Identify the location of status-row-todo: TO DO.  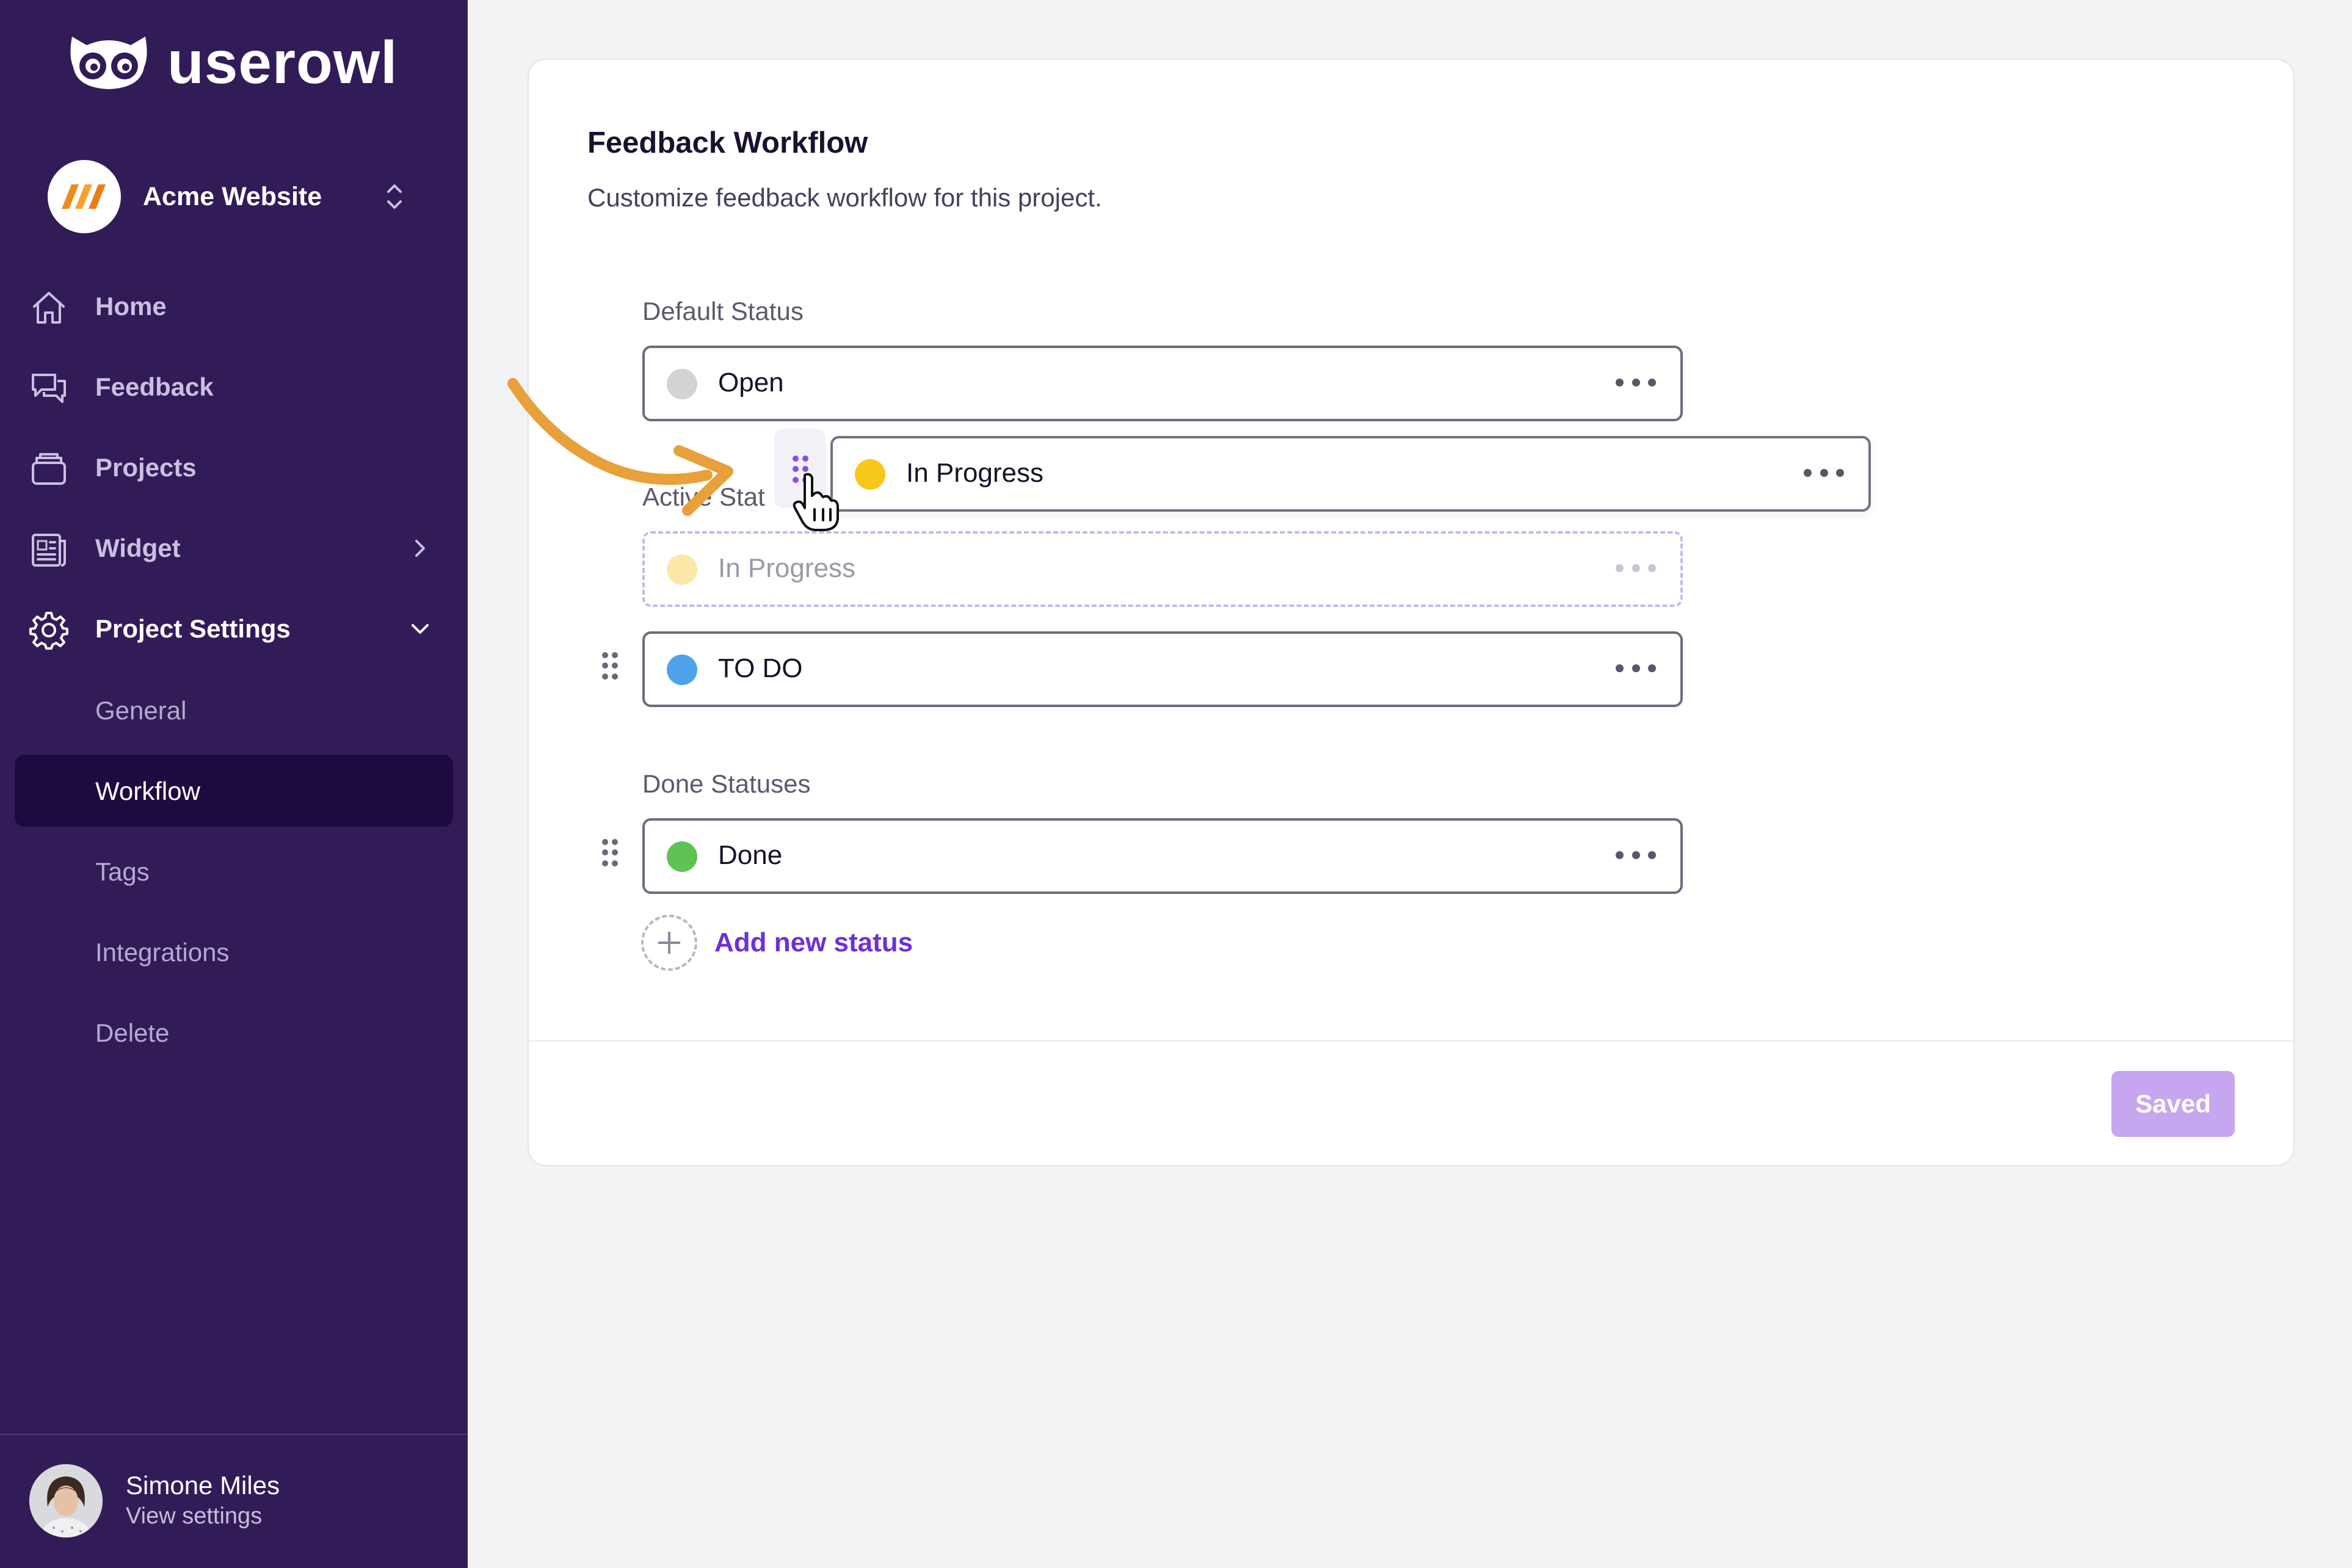
(1162, 669).